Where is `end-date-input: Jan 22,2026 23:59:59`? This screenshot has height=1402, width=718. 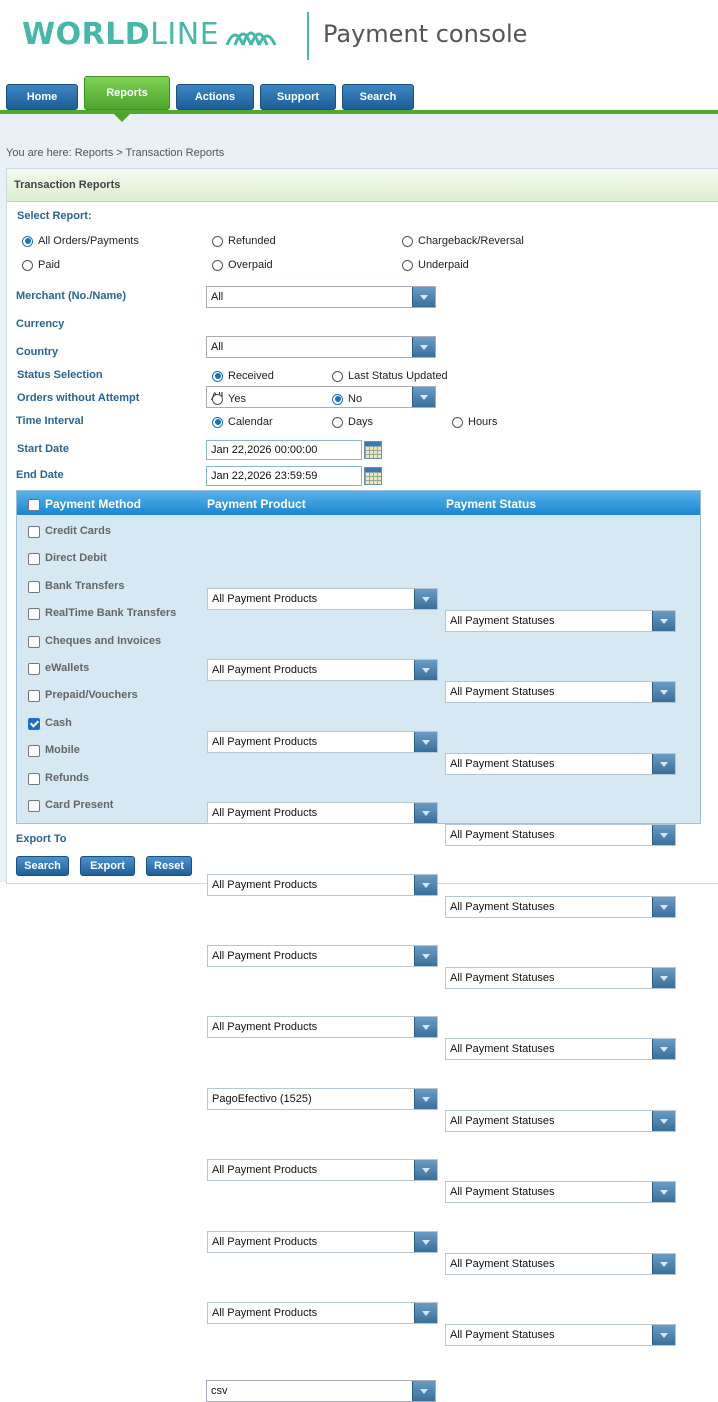
end-date-input: Jan 22,2026 23:59:59 is located at coordinates (284, 476).